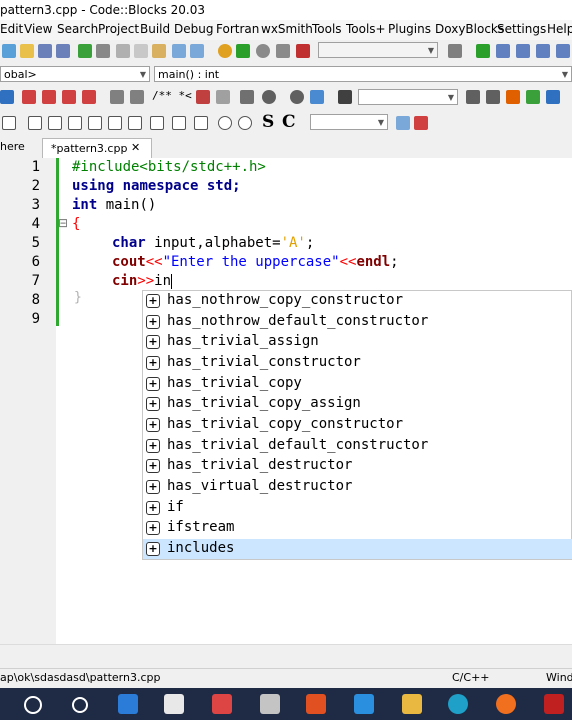  I want to click on menu-help: Help, so click(559, 29).